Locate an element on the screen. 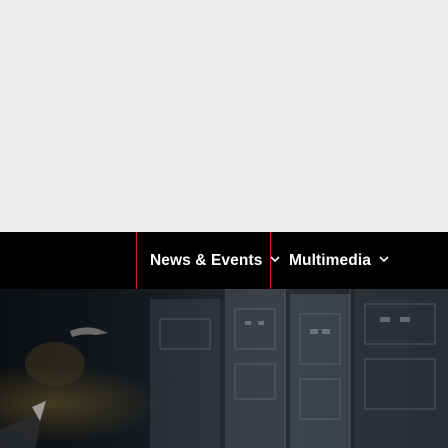 This screenshot has width=448, height=448. nav-item-label: Multimedia is located at coordinates (330, 260).